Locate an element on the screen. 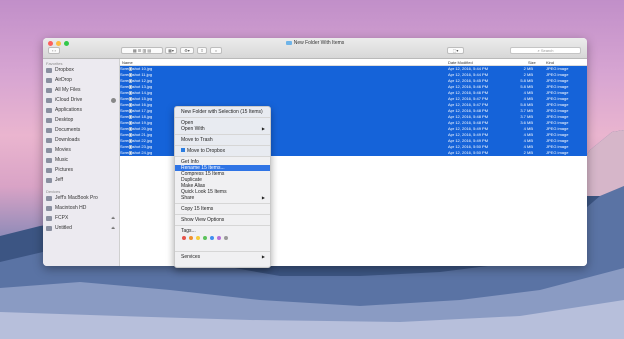 The image size is (624, 339). sidebar-item-label: Untitled is located at coordinates (63, 228).